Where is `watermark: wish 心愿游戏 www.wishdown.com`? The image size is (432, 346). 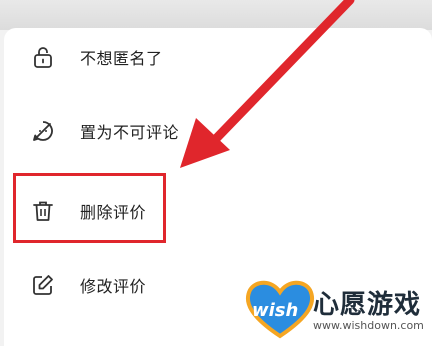 watermark: wish 心愿游戏 www.wishdown.com is located at coordinates (335, 309).